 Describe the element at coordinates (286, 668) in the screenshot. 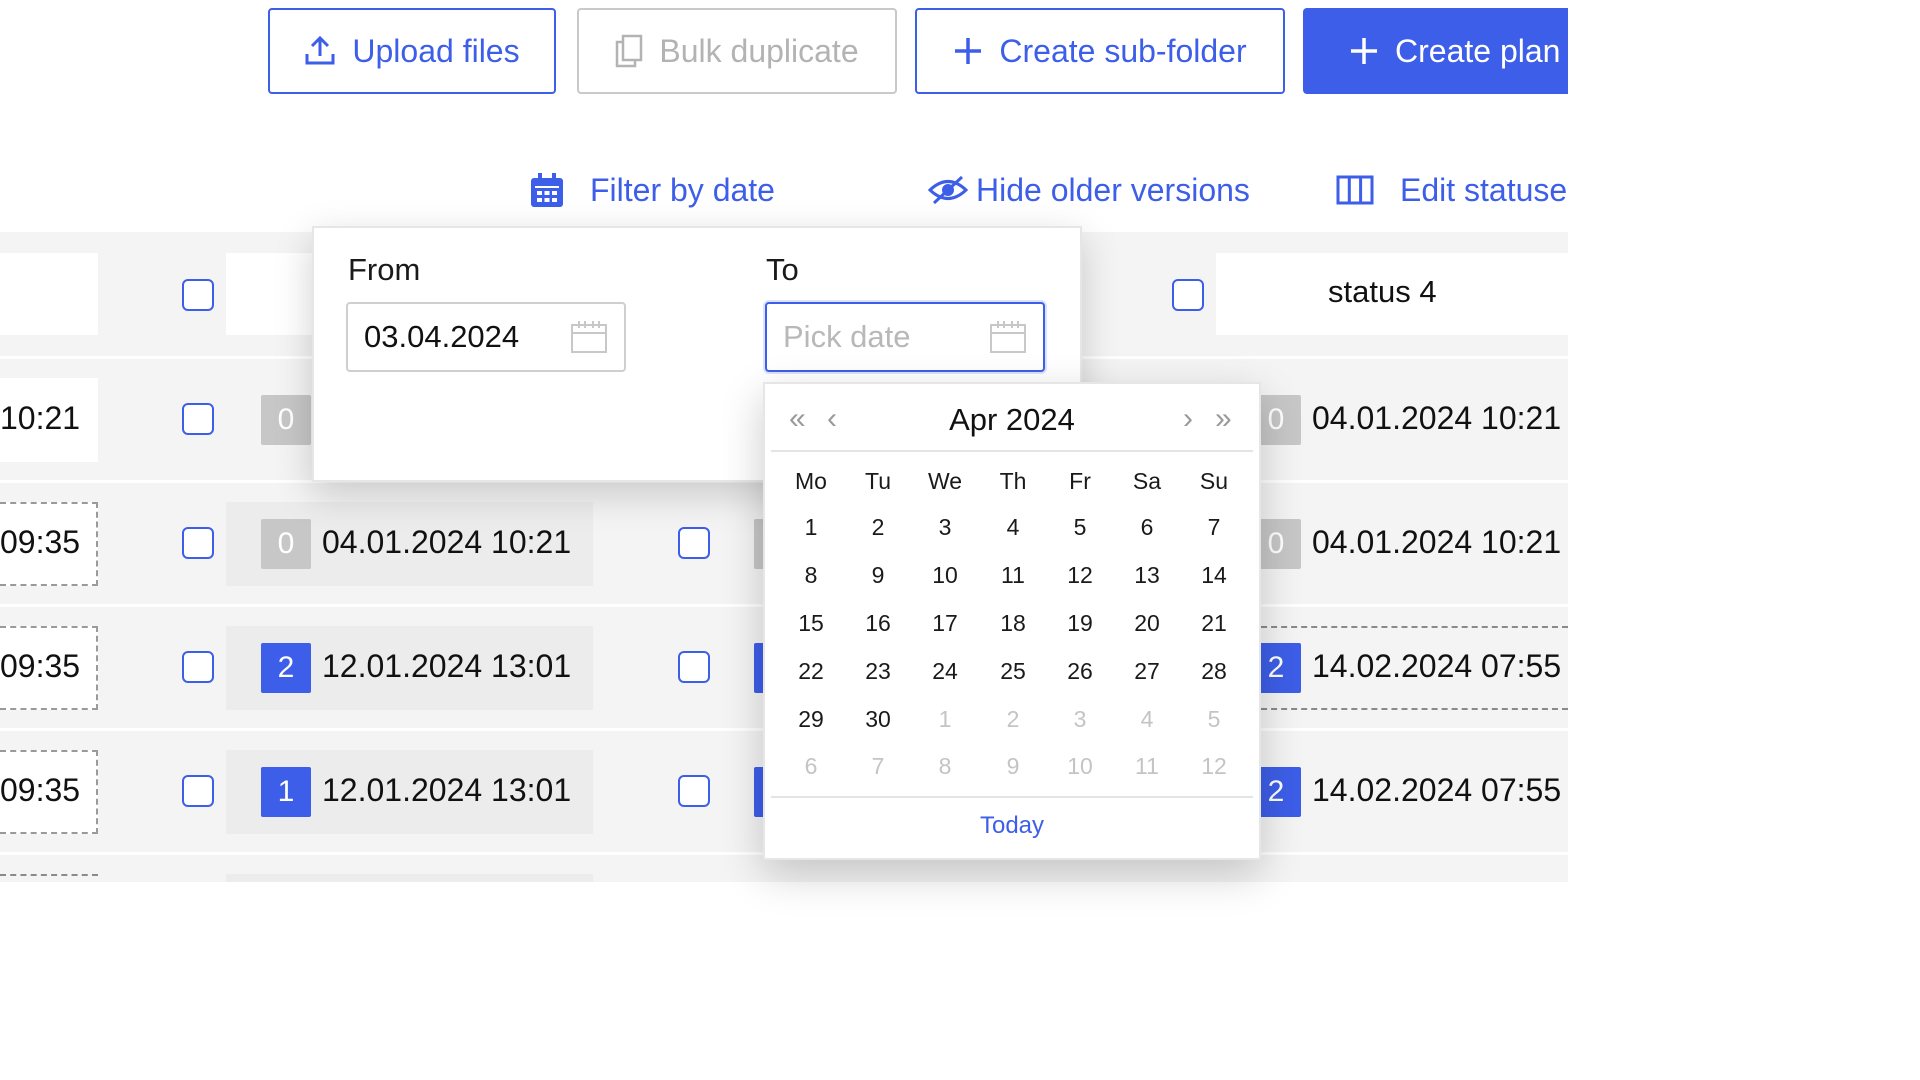

I see `version-badge: 2` at that location.